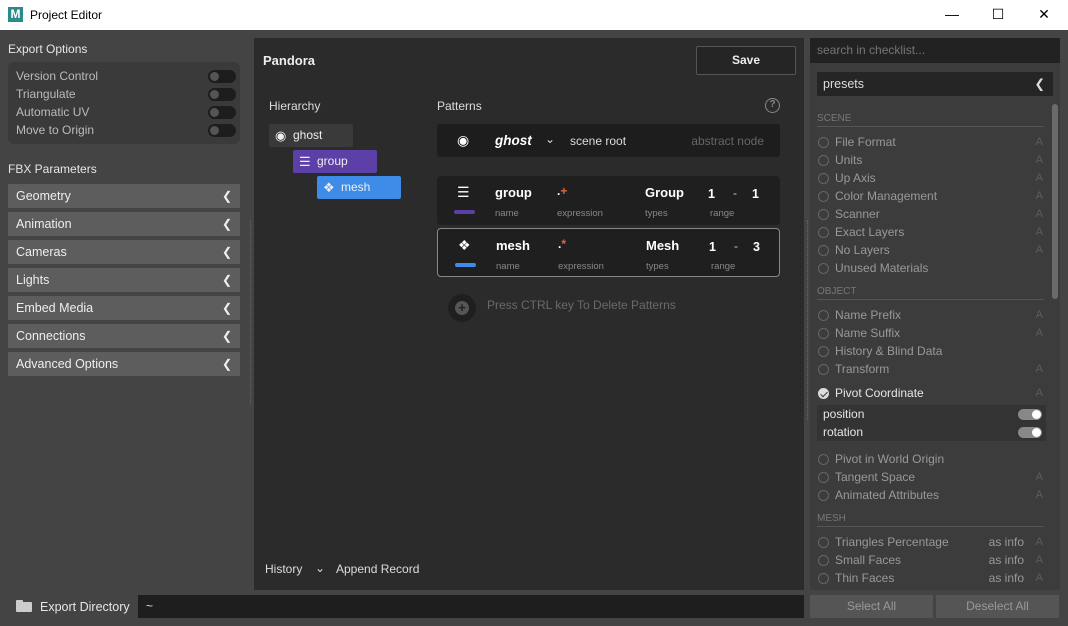 The width and height of the screenshot is (1068, 626). Describe the element at coordinates (935, 84) in the screenshot. I see `presets-dropdown: presets ❮` at that location.